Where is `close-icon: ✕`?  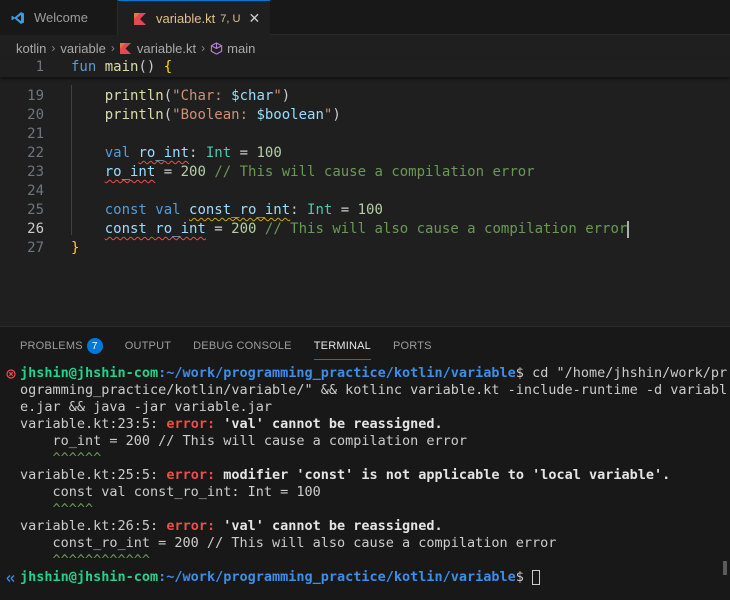
close-icon: ✕ is located at coordinates (254, 18).